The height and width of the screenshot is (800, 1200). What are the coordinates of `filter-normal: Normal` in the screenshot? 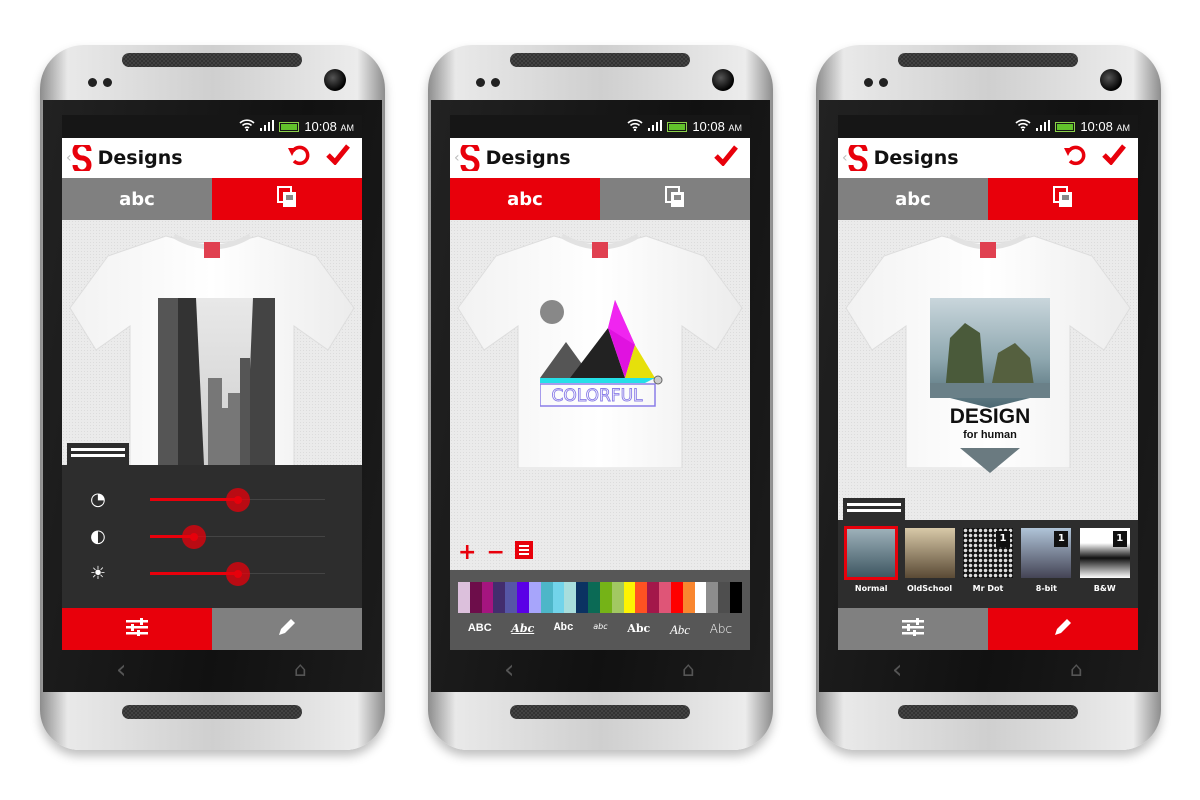 It's located at (871, 559).